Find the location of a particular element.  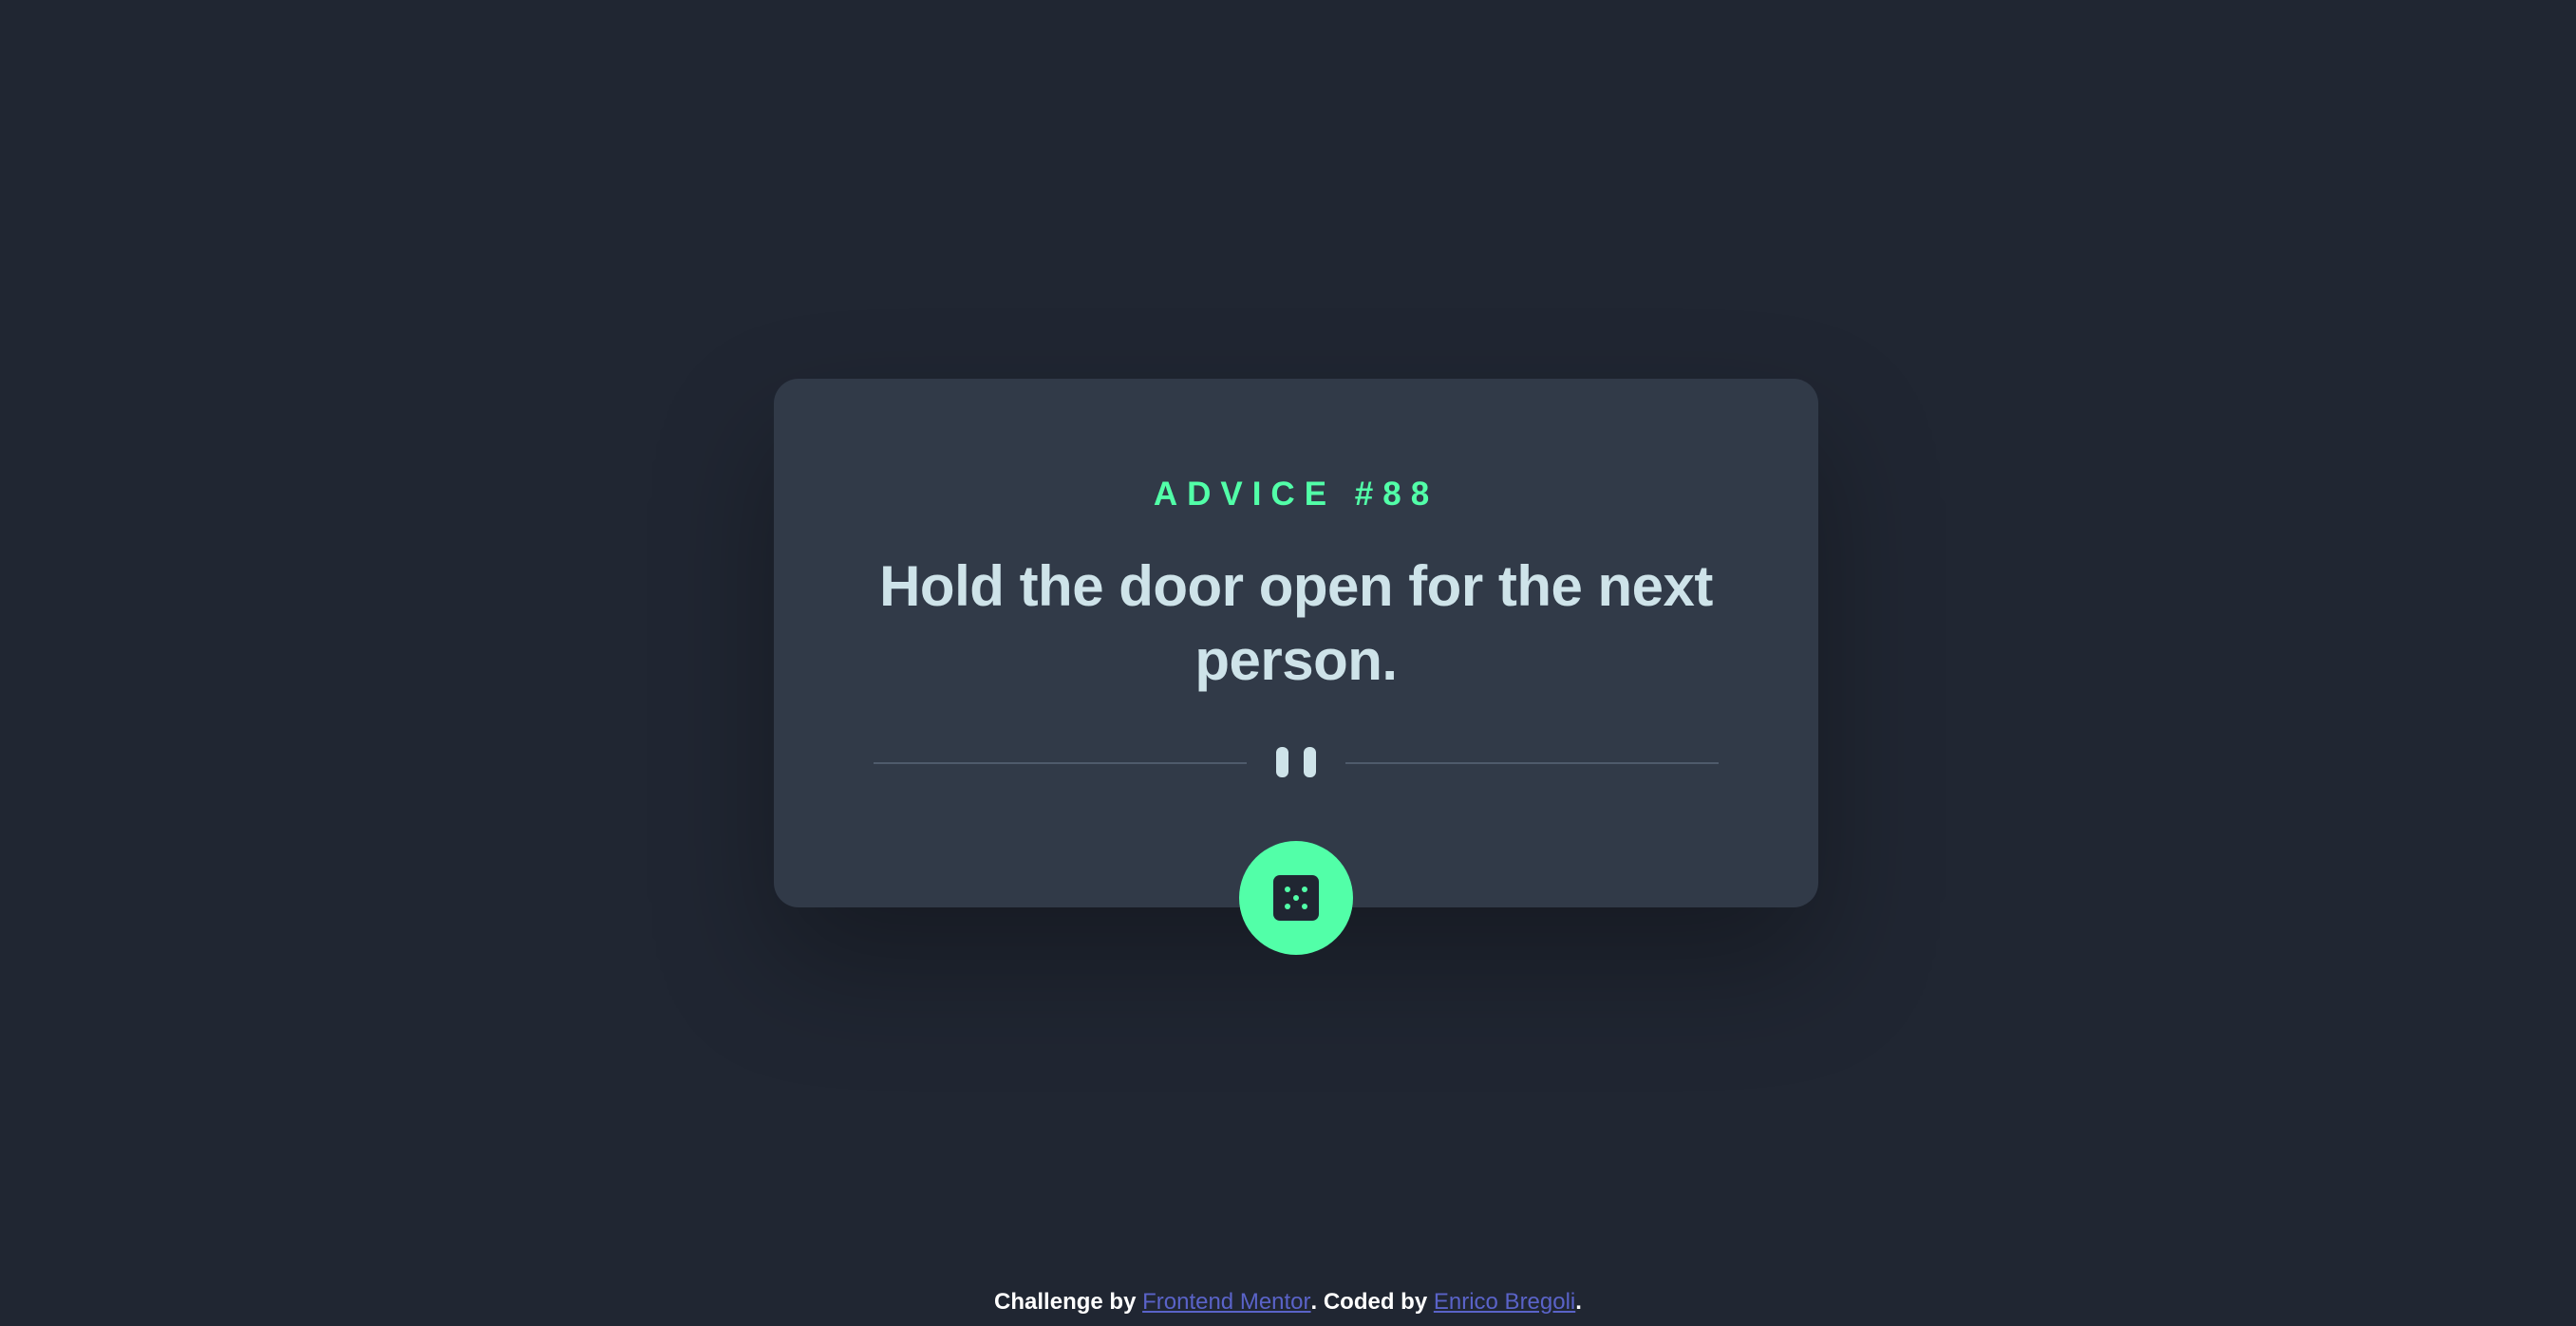

coded-prefix: . Coded by is located at coordinates (1372, 1302).